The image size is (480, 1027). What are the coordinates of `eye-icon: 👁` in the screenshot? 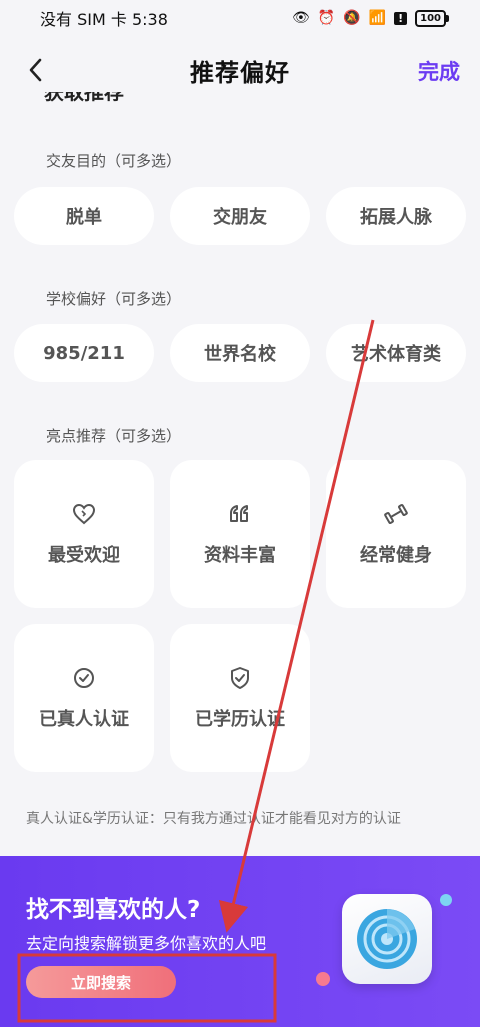 It's located at (301, 18).